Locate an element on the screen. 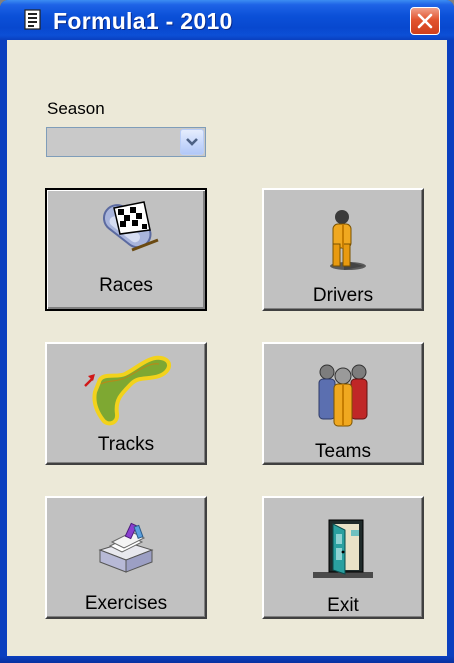 The image size is (454, 663). driver-person-icon is located at coordinates (348, 240).